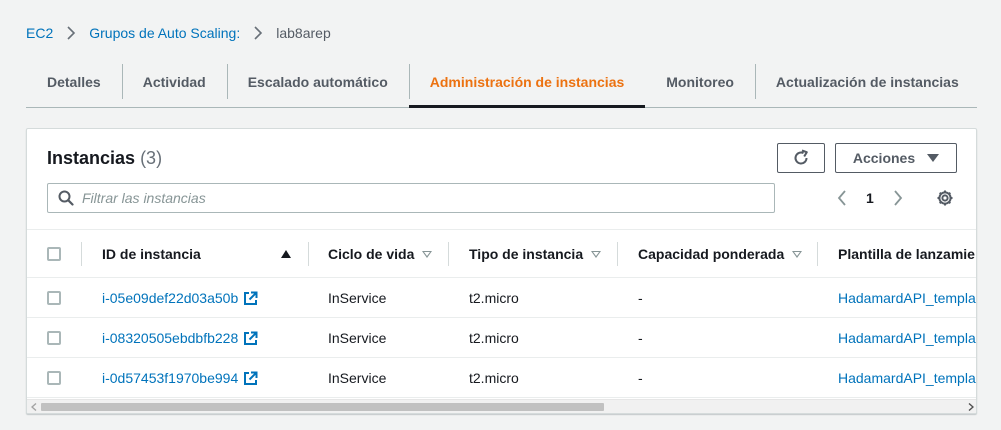 The height and width of the screenshot is (430, 1001). I want to click on caret-down-icon, so click(933, 158).